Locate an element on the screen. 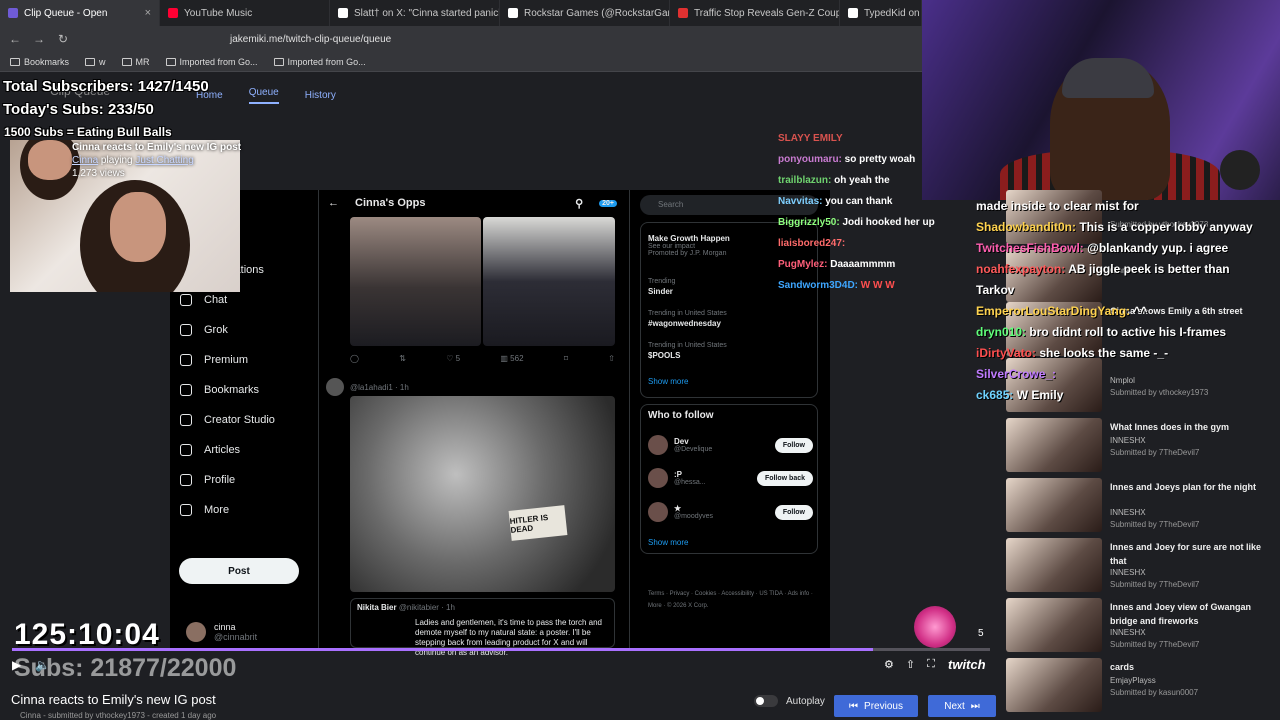 The image size is (1280, 720). chat-username: ponyoumaru: is located at coordinates (810, 159).